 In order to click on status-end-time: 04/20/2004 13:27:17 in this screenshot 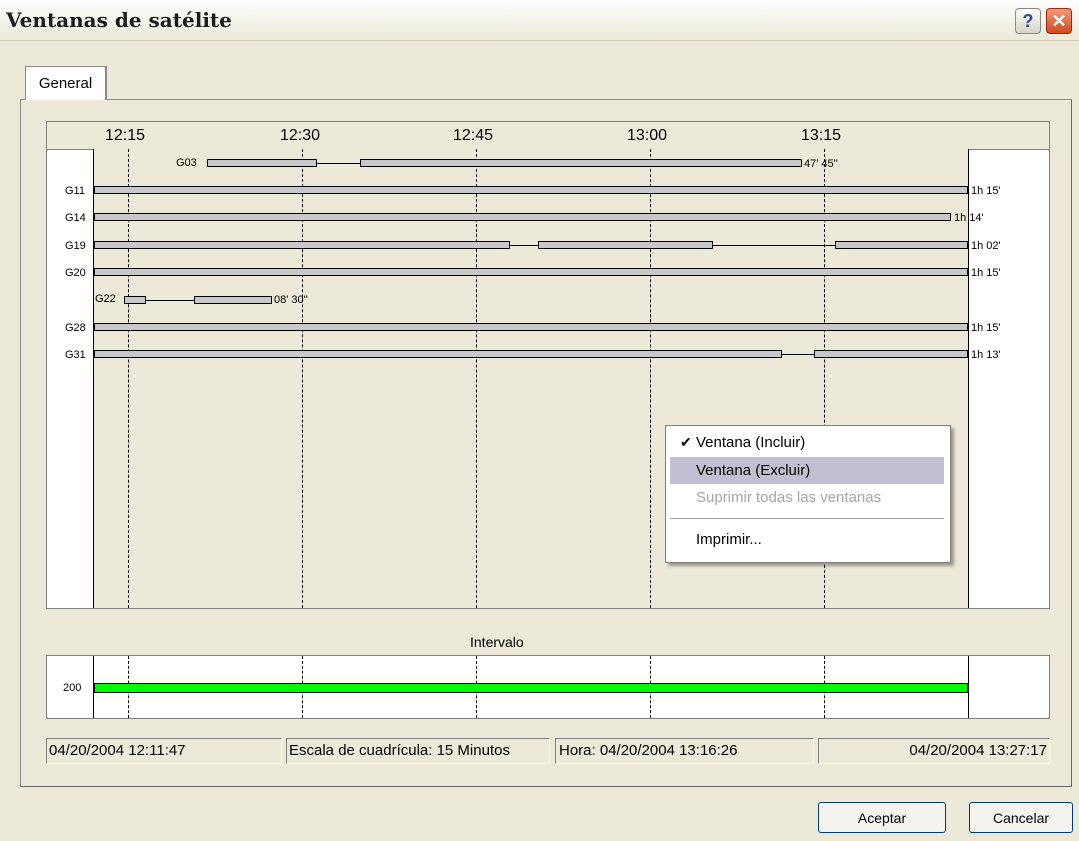, I will do `click(934, 751)`.